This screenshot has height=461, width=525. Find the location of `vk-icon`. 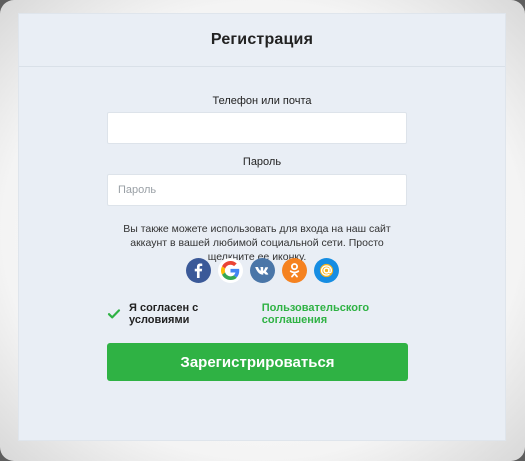

vk-icon is located at coordinates (261, 271).